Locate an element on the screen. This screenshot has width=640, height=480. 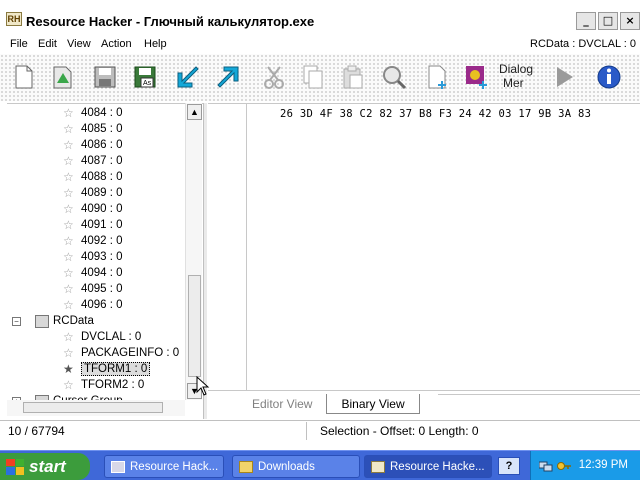
tree-horizontal-scrollbar is located at coordinates (96, 408).